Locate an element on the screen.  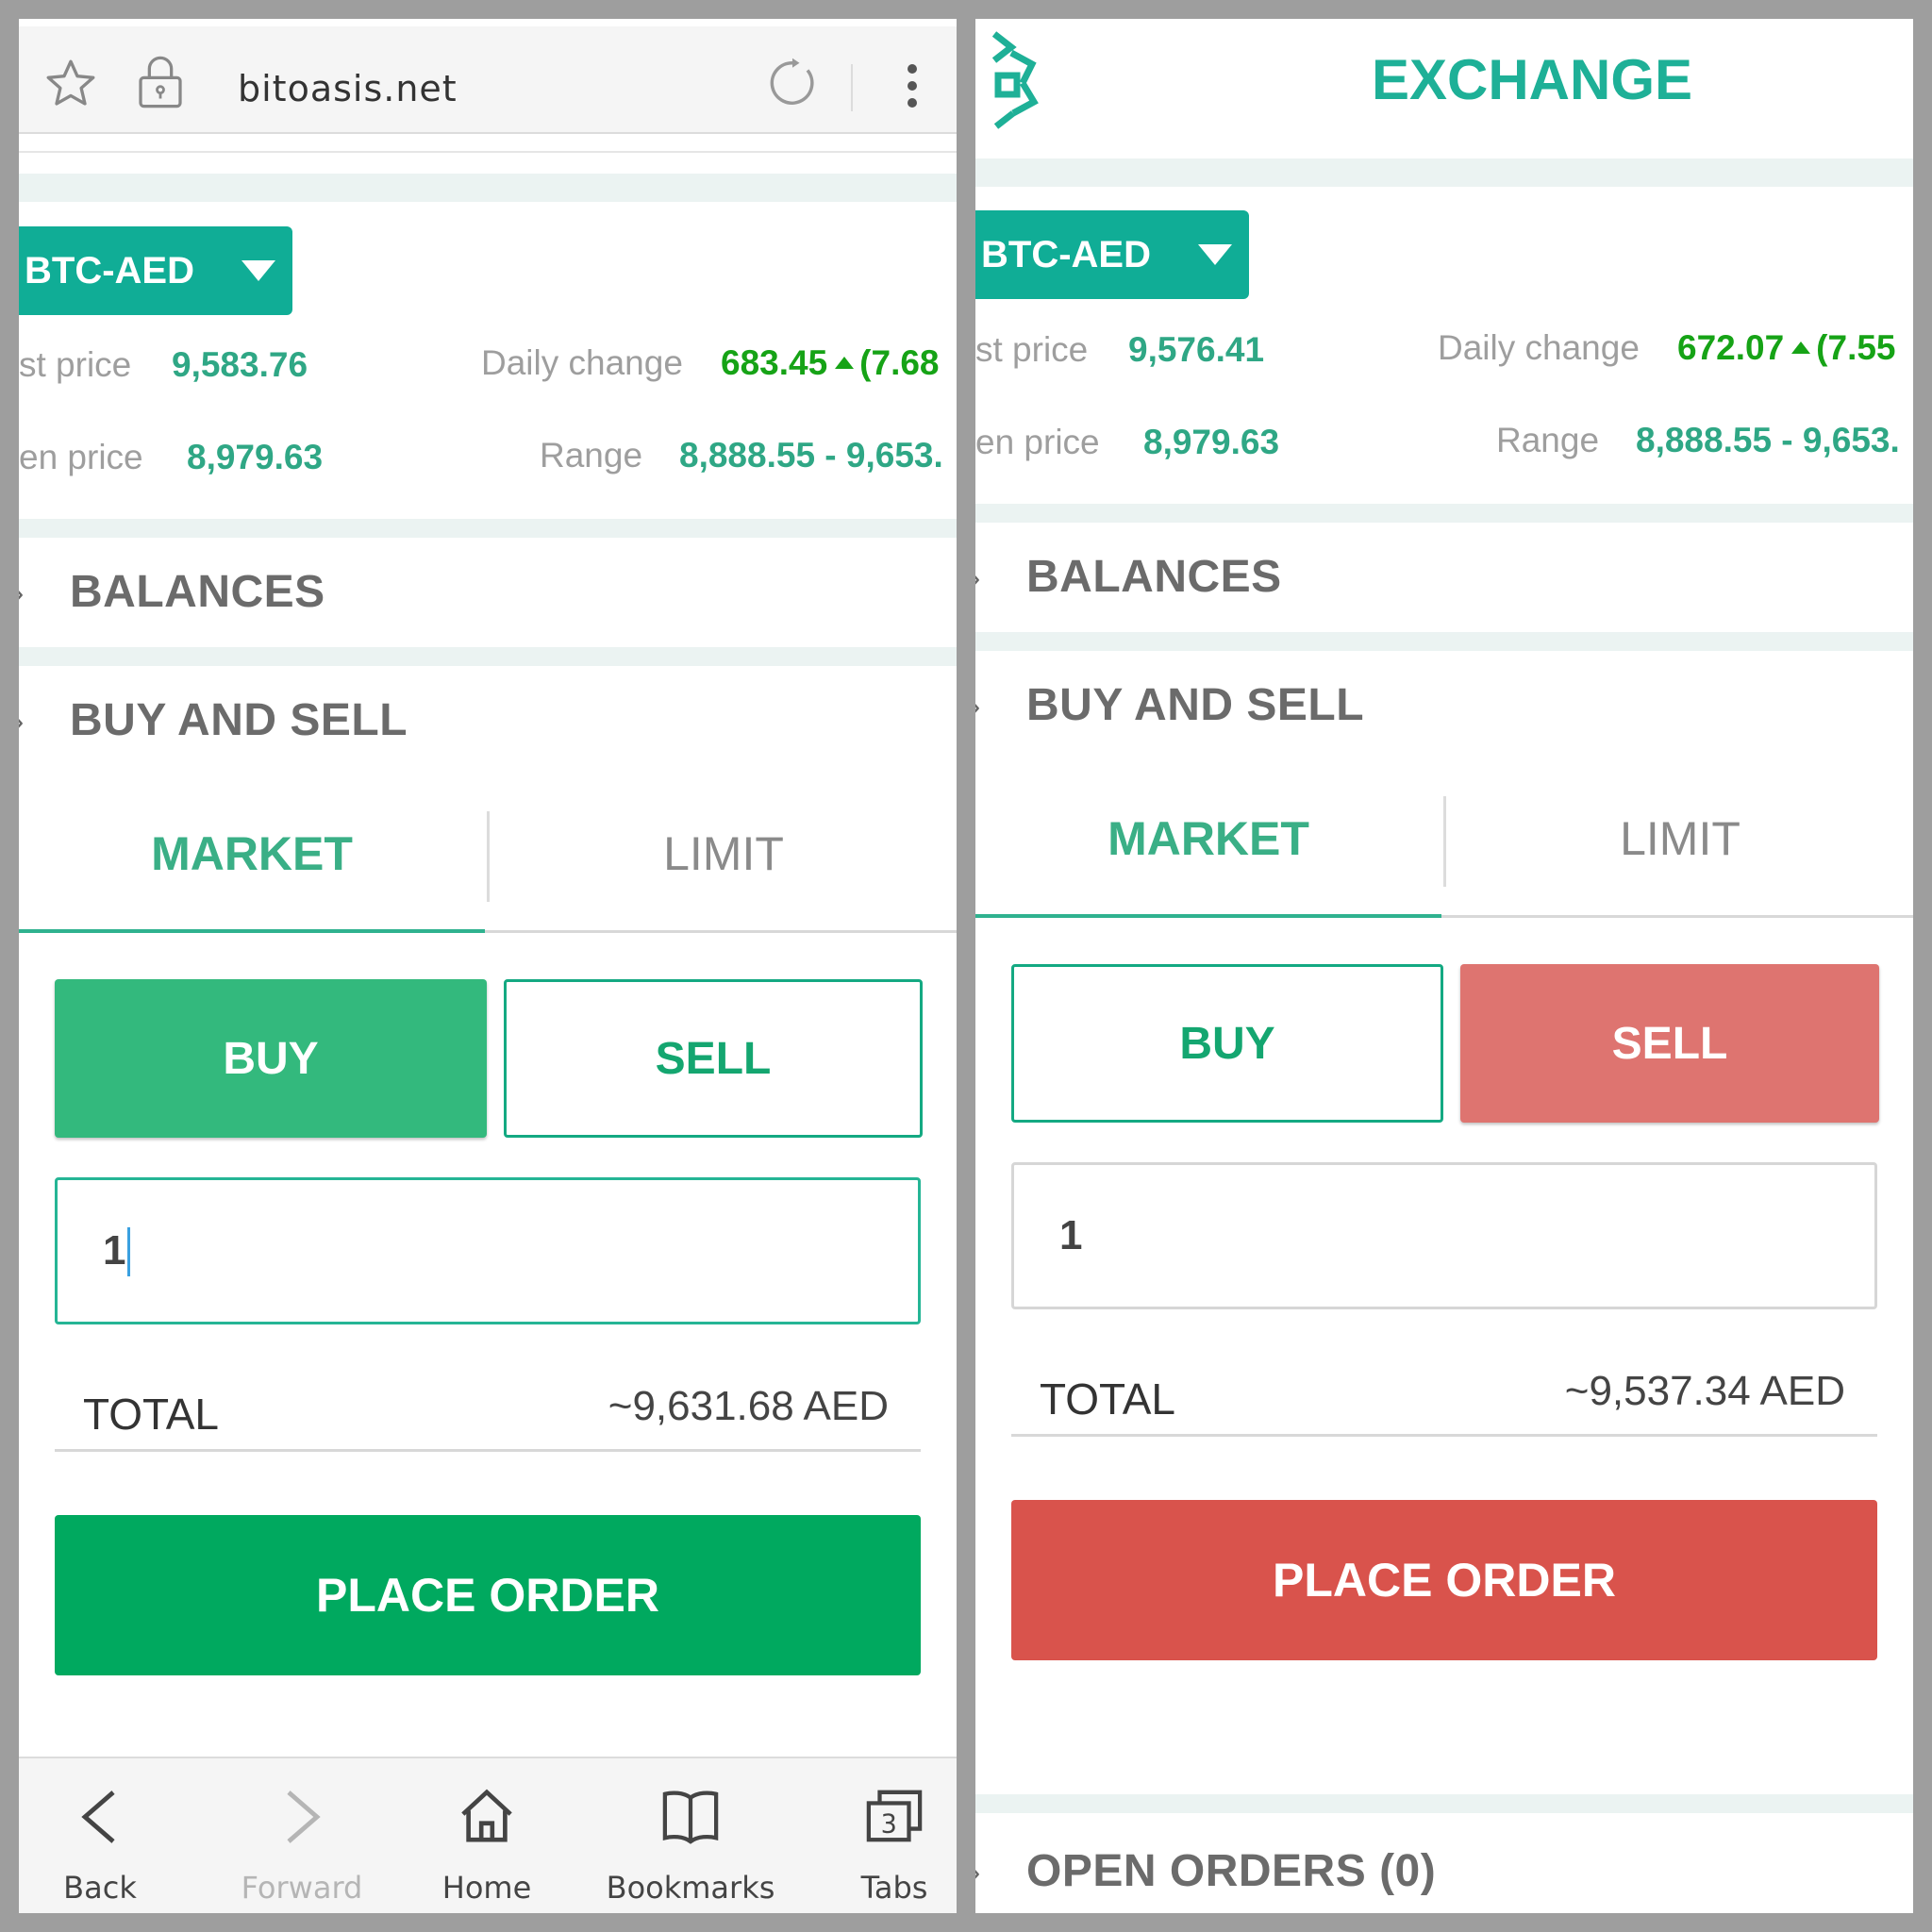
browser-bottom-nav: Back Forward Home Bookmarks 3 Tabs is located at coordinates (488, 1835).